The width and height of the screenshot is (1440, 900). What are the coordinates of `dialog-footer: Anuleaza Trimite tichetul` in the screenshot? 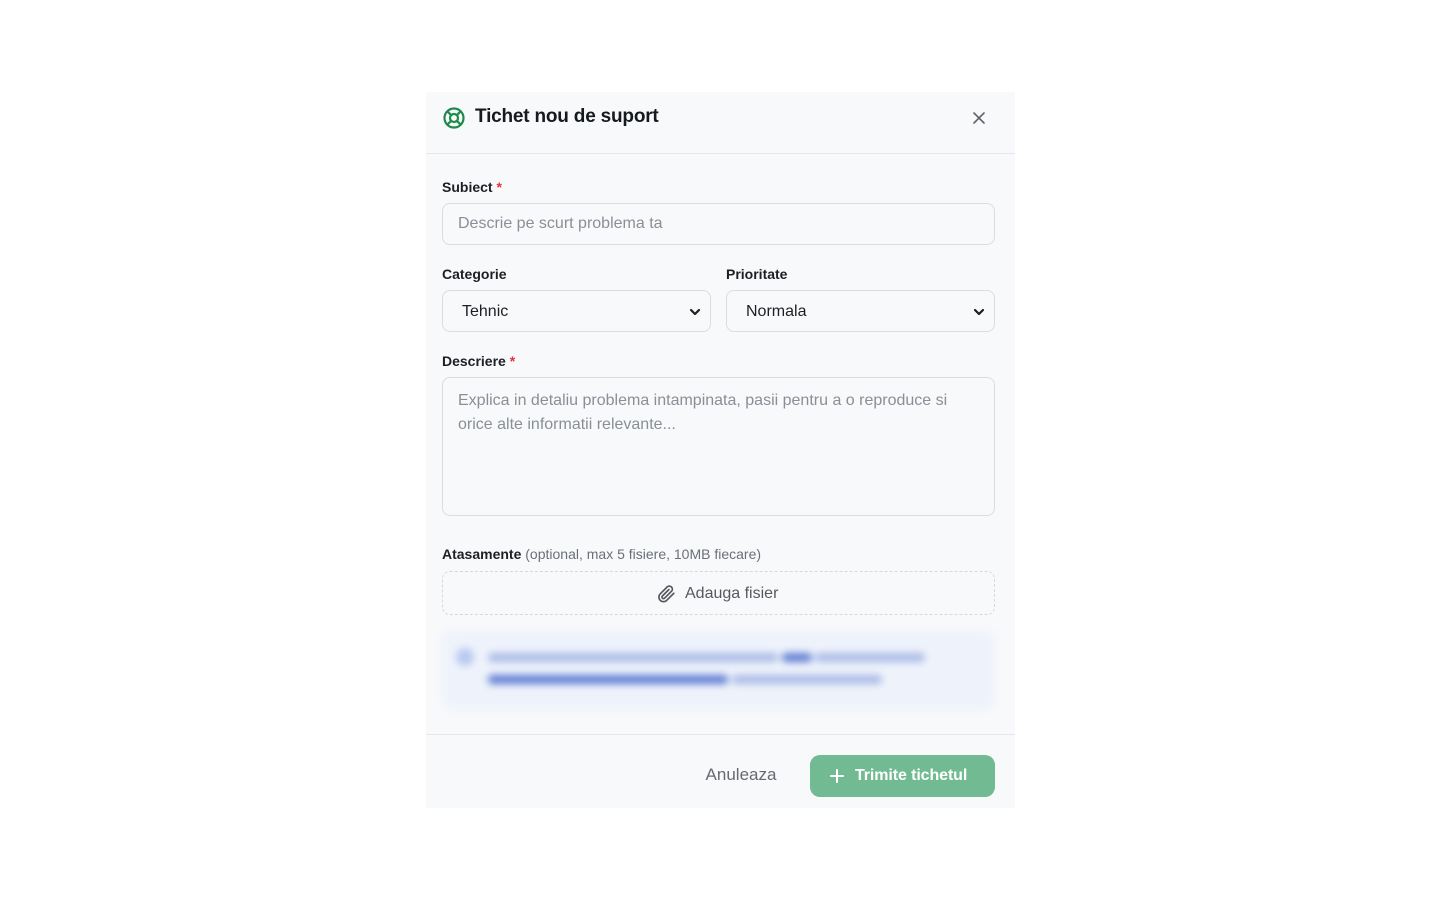 It's located at (720, 771).